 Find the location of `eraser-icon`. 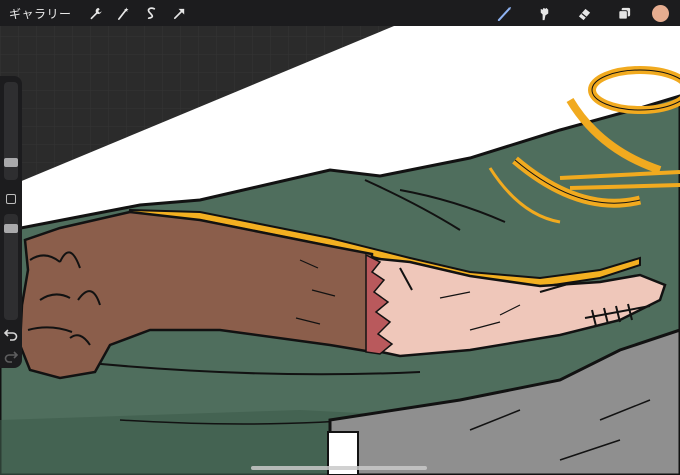

eraser-icon is located at coordinates (584, 14).